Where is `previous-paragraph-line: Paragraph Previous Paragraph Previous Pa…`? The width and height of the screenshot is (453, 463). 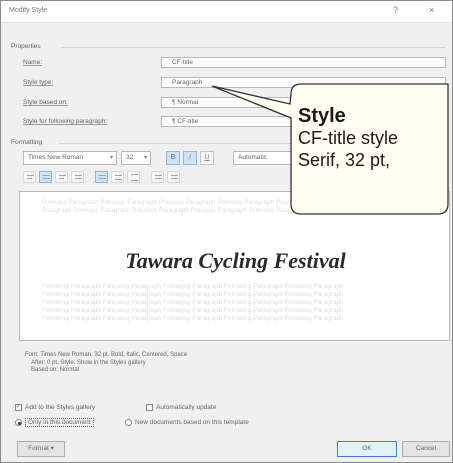 previous-paragraph-line: Paragraph Previous Paragraph Previous Pa… is located at coordinates (174, 211).